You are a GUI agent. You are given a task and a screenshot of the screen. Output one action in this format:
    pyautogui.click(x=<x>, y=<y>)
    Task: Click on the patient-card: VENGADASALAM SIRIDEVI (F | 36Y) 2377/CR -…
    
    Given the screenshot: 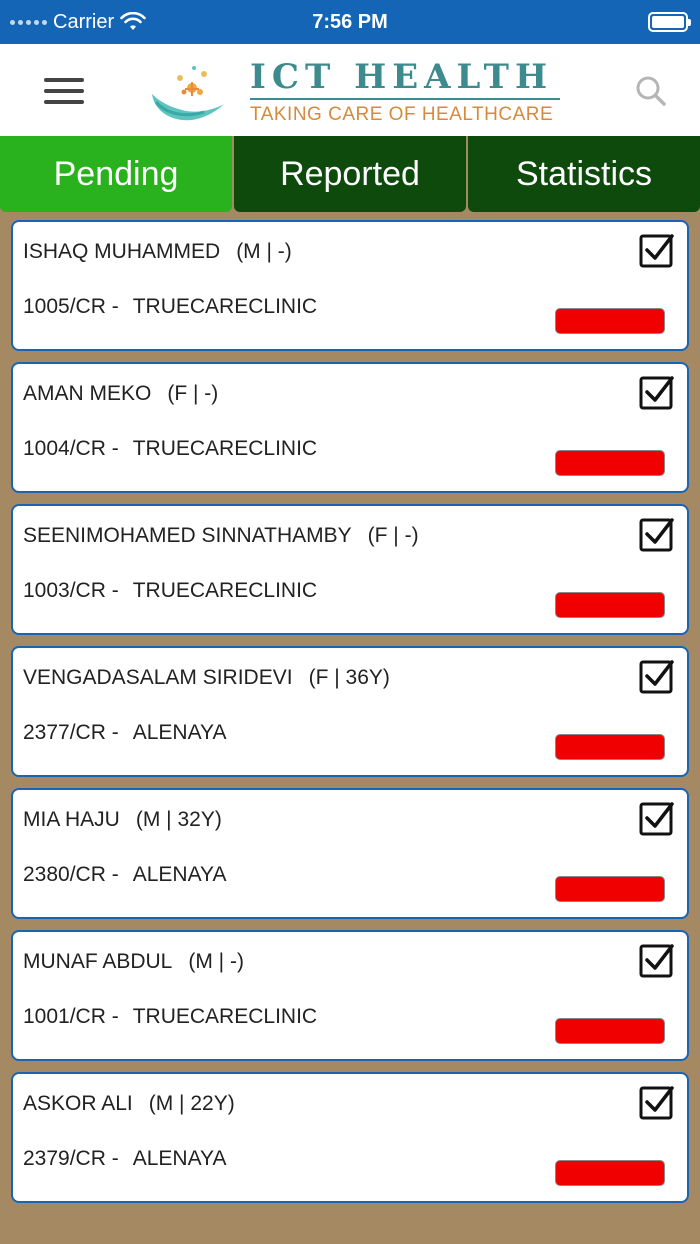 What is the action you would take?
    pyautogui.click(x=350, y=711)
    